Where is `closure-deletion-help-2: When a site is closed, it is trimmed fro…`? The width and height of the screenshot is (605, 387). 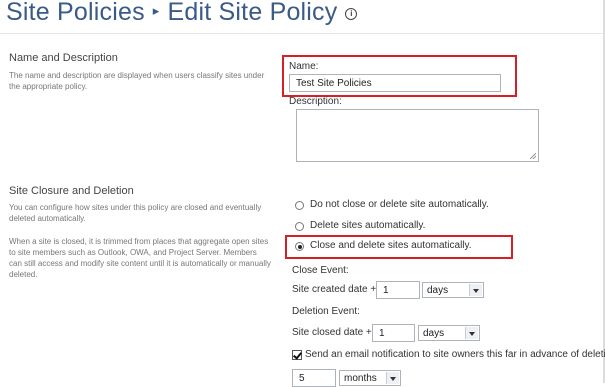
closure-deletion-help-2: When a site is closed, it is trimmed fro… is located at coordinates (140, 258).